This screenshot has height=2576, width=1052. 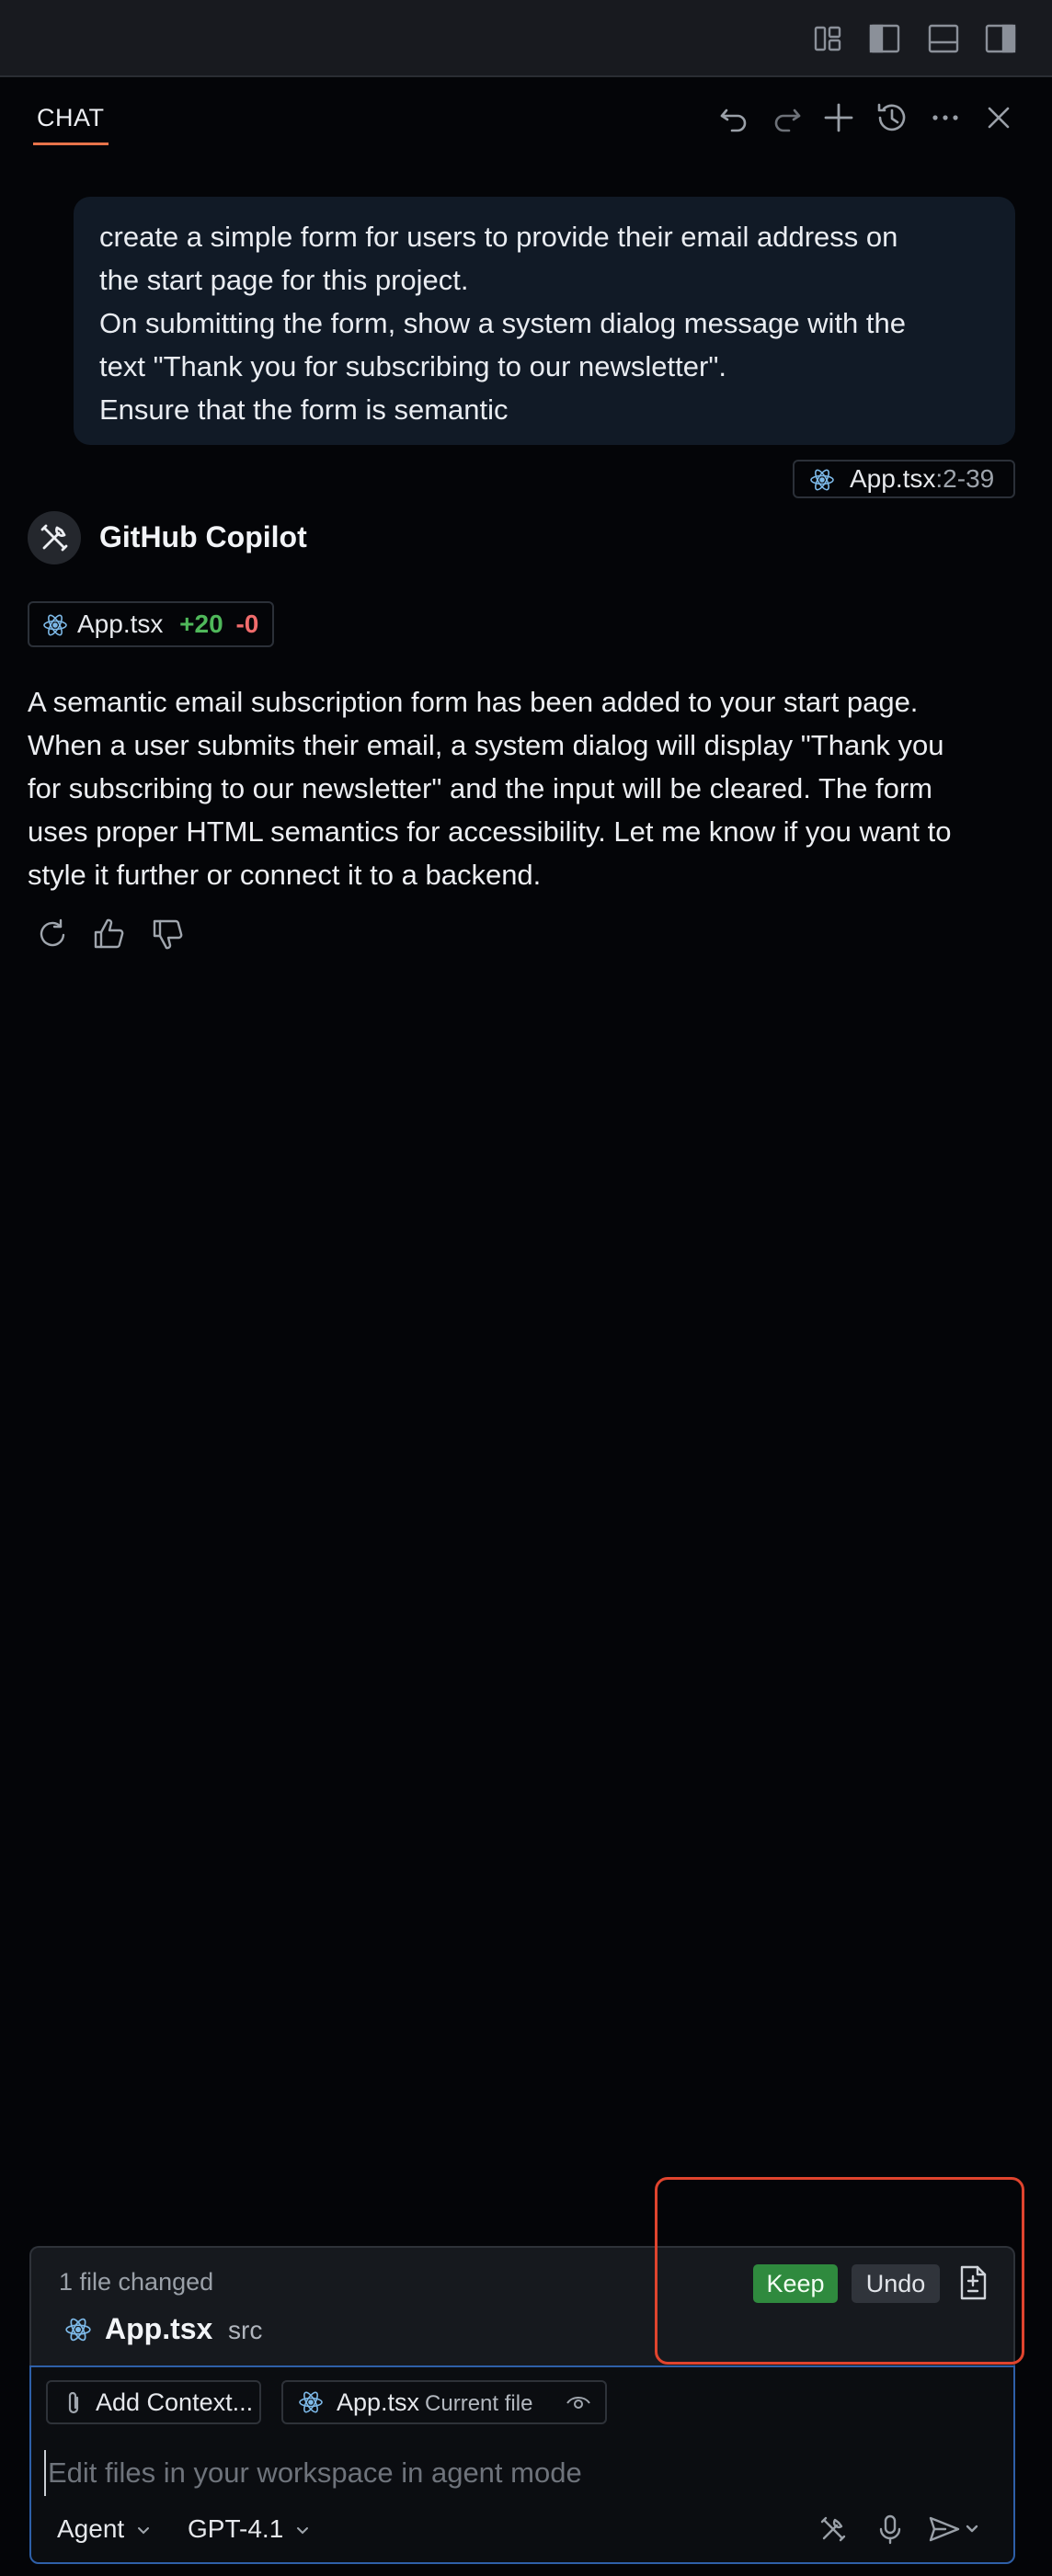 I want to click on file-reference-chip: App.tsx:2-39, so click(x=904, y=479).